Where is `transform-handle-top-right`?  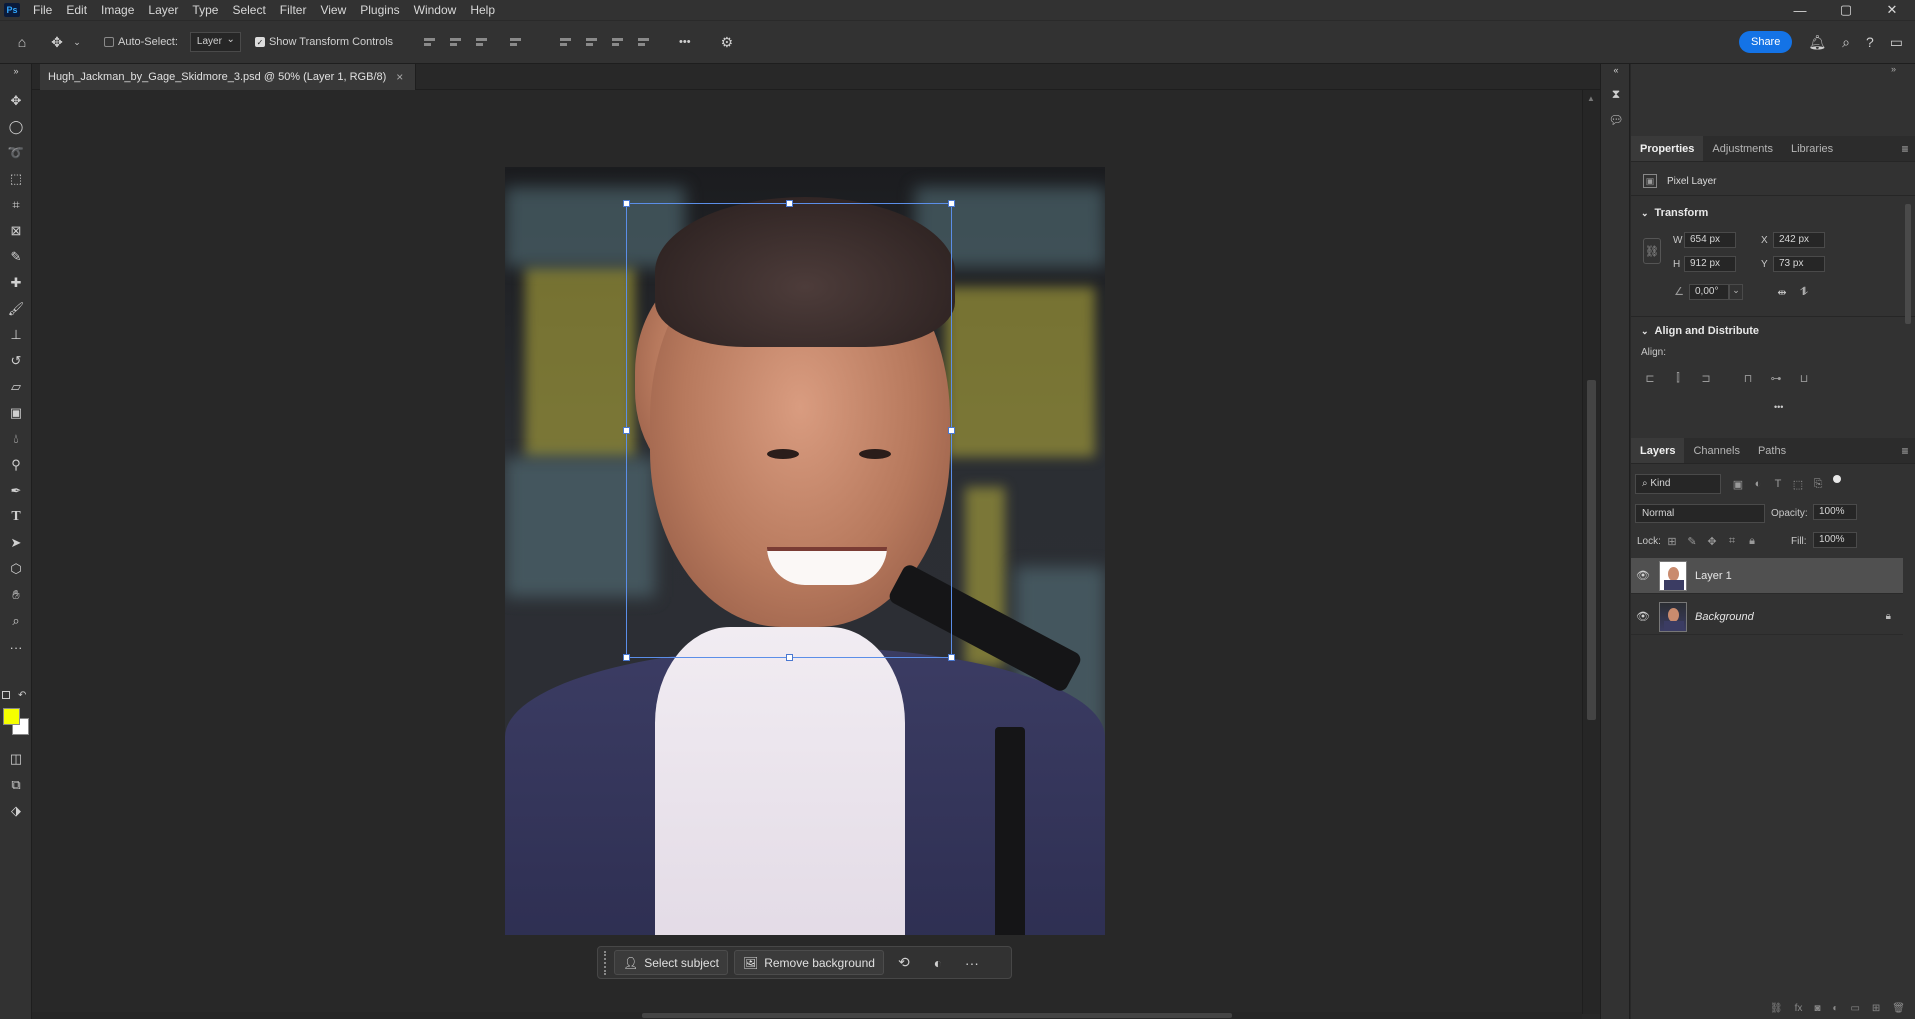
transform-handle-top-right is located at coordinates (951, 203).